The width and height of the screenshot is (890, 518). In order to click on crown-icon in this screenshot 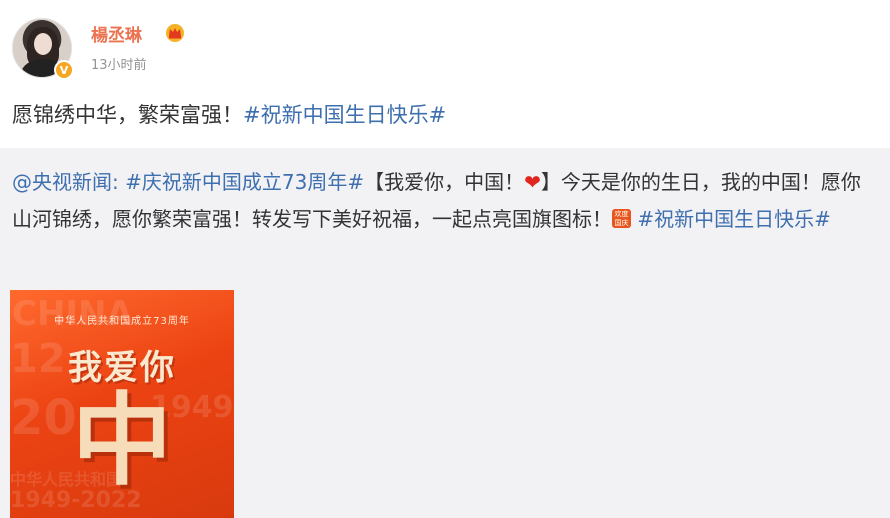, I will do `click(175, 33)`.